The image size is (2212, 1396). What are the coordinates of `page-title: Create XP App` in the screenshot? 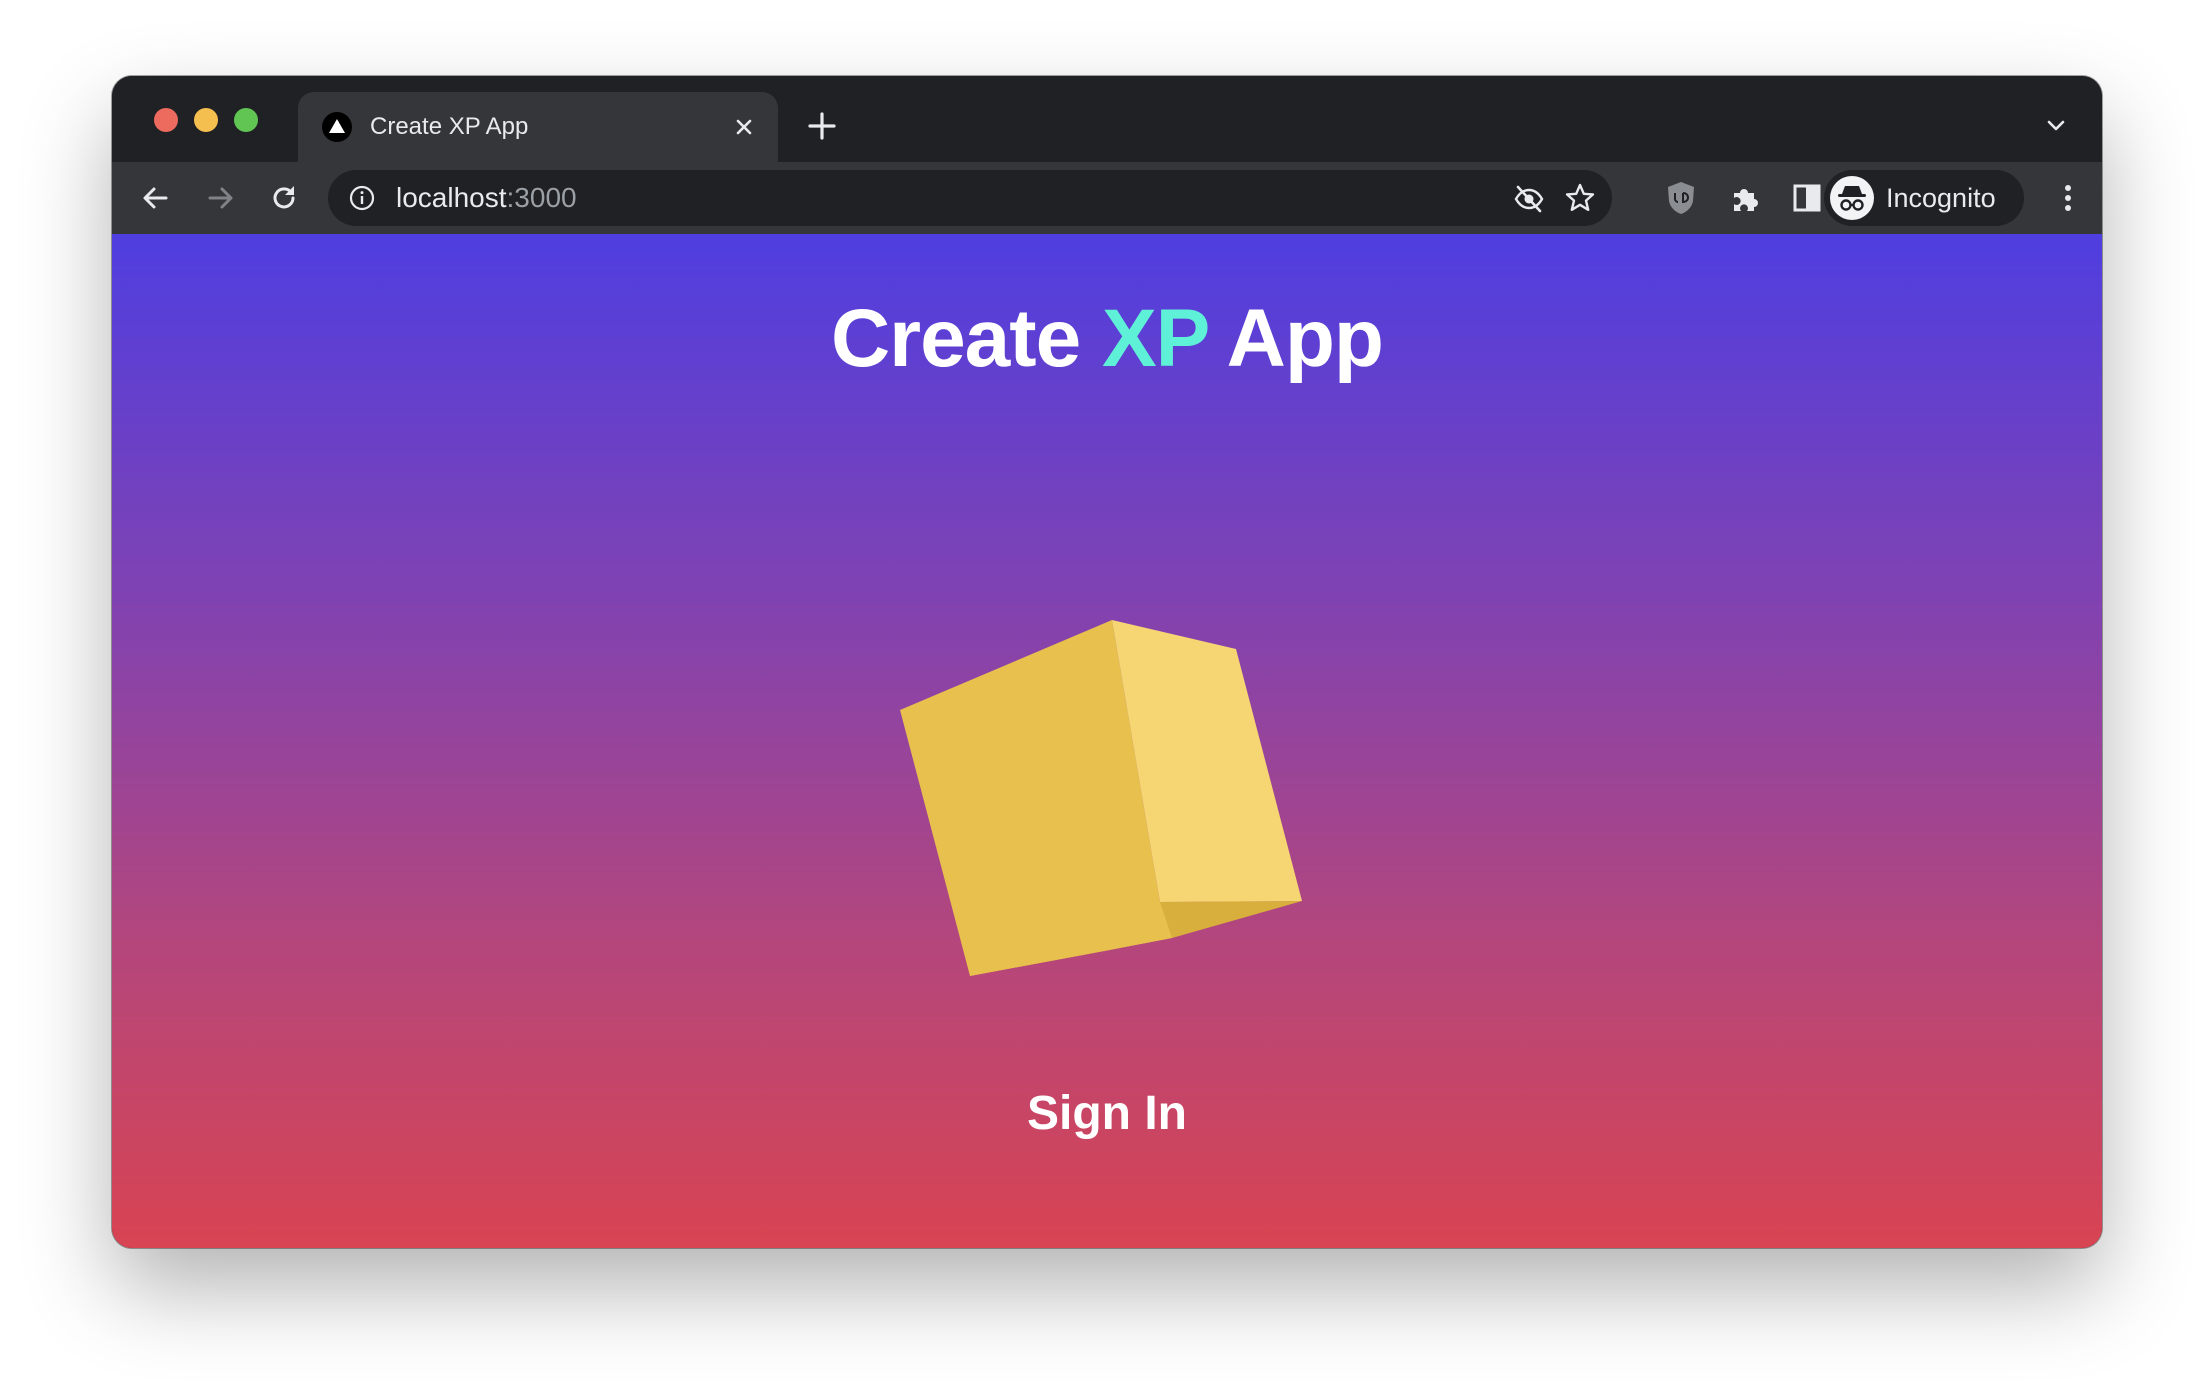 It's located at (1107, 339).